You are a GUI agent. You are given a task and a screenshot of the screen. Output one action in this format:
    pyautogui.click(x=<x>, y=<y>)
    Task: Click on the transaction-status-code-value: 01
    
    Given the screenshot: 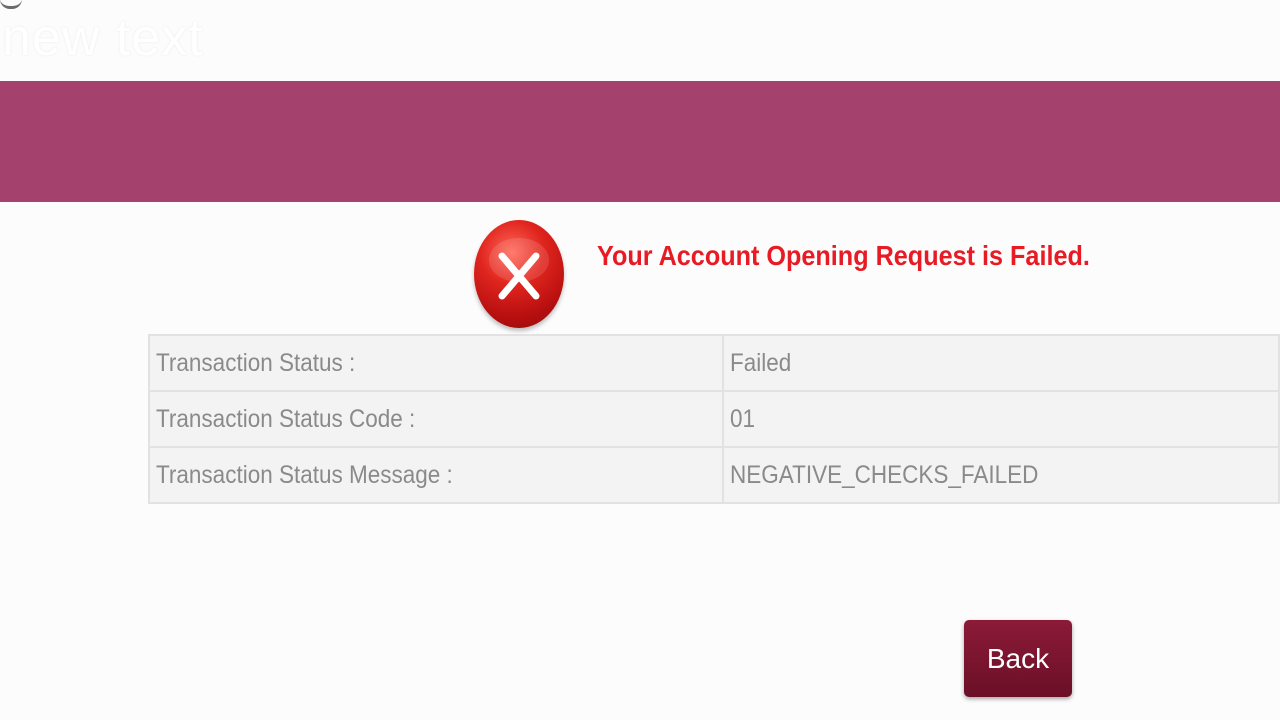 What is the action you would take?
    pyautogui.click(x=1001, y=419)
    